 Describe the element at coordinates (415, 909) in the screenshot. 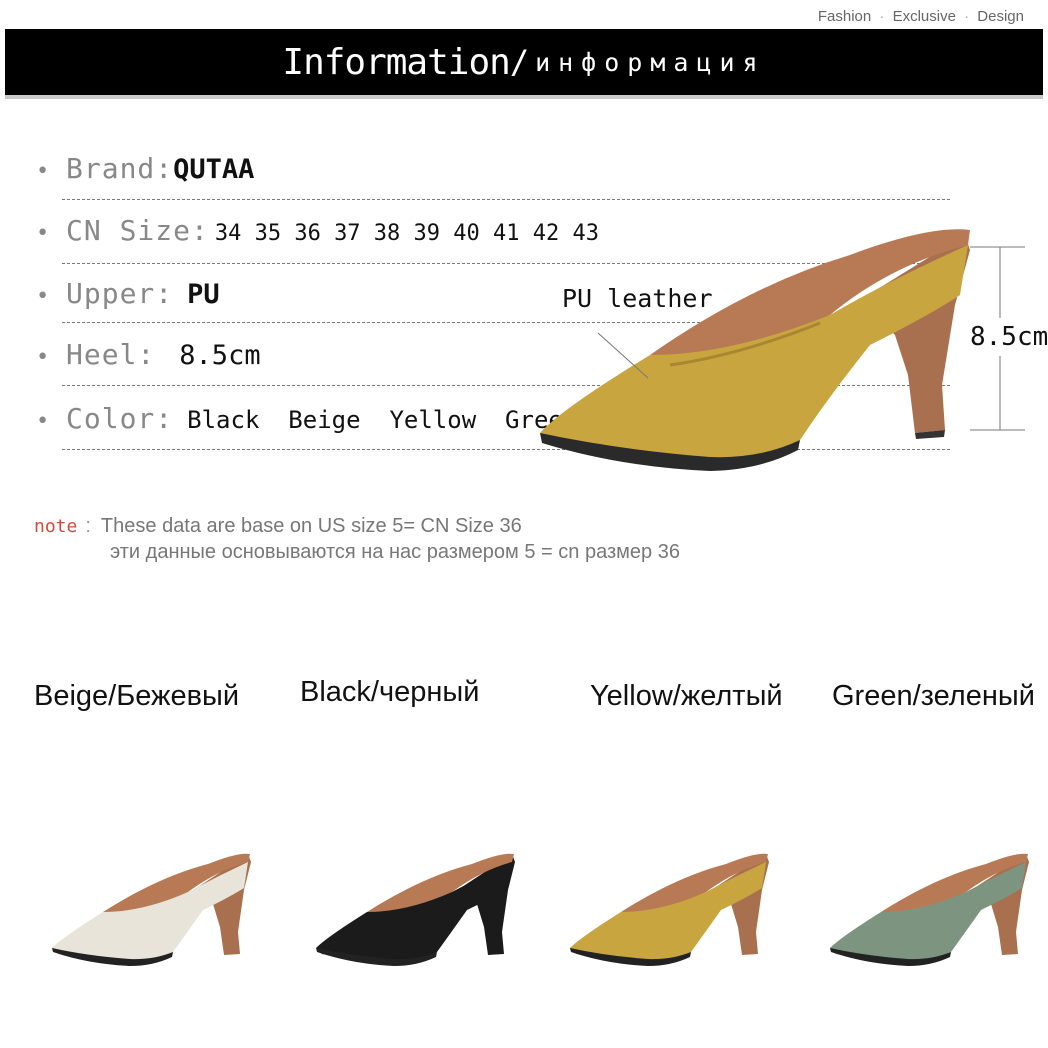

I see `variant-thumb-black` at that location.